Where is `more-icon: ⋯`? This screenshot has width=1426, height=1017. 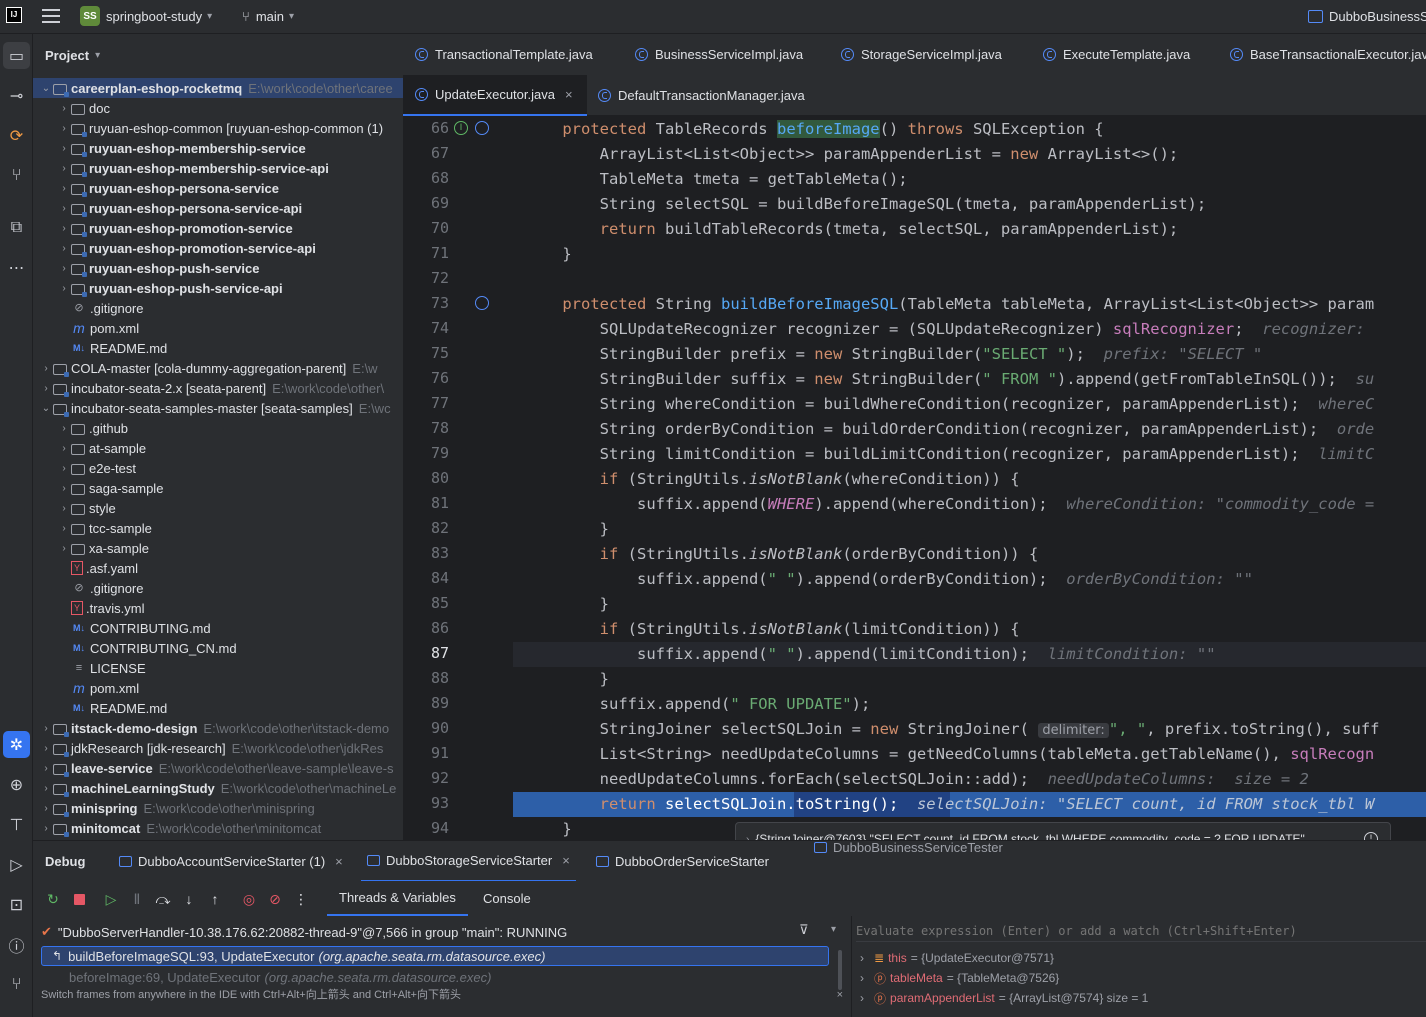 more-icon: ⋯ is located at coordinates (16, 267).